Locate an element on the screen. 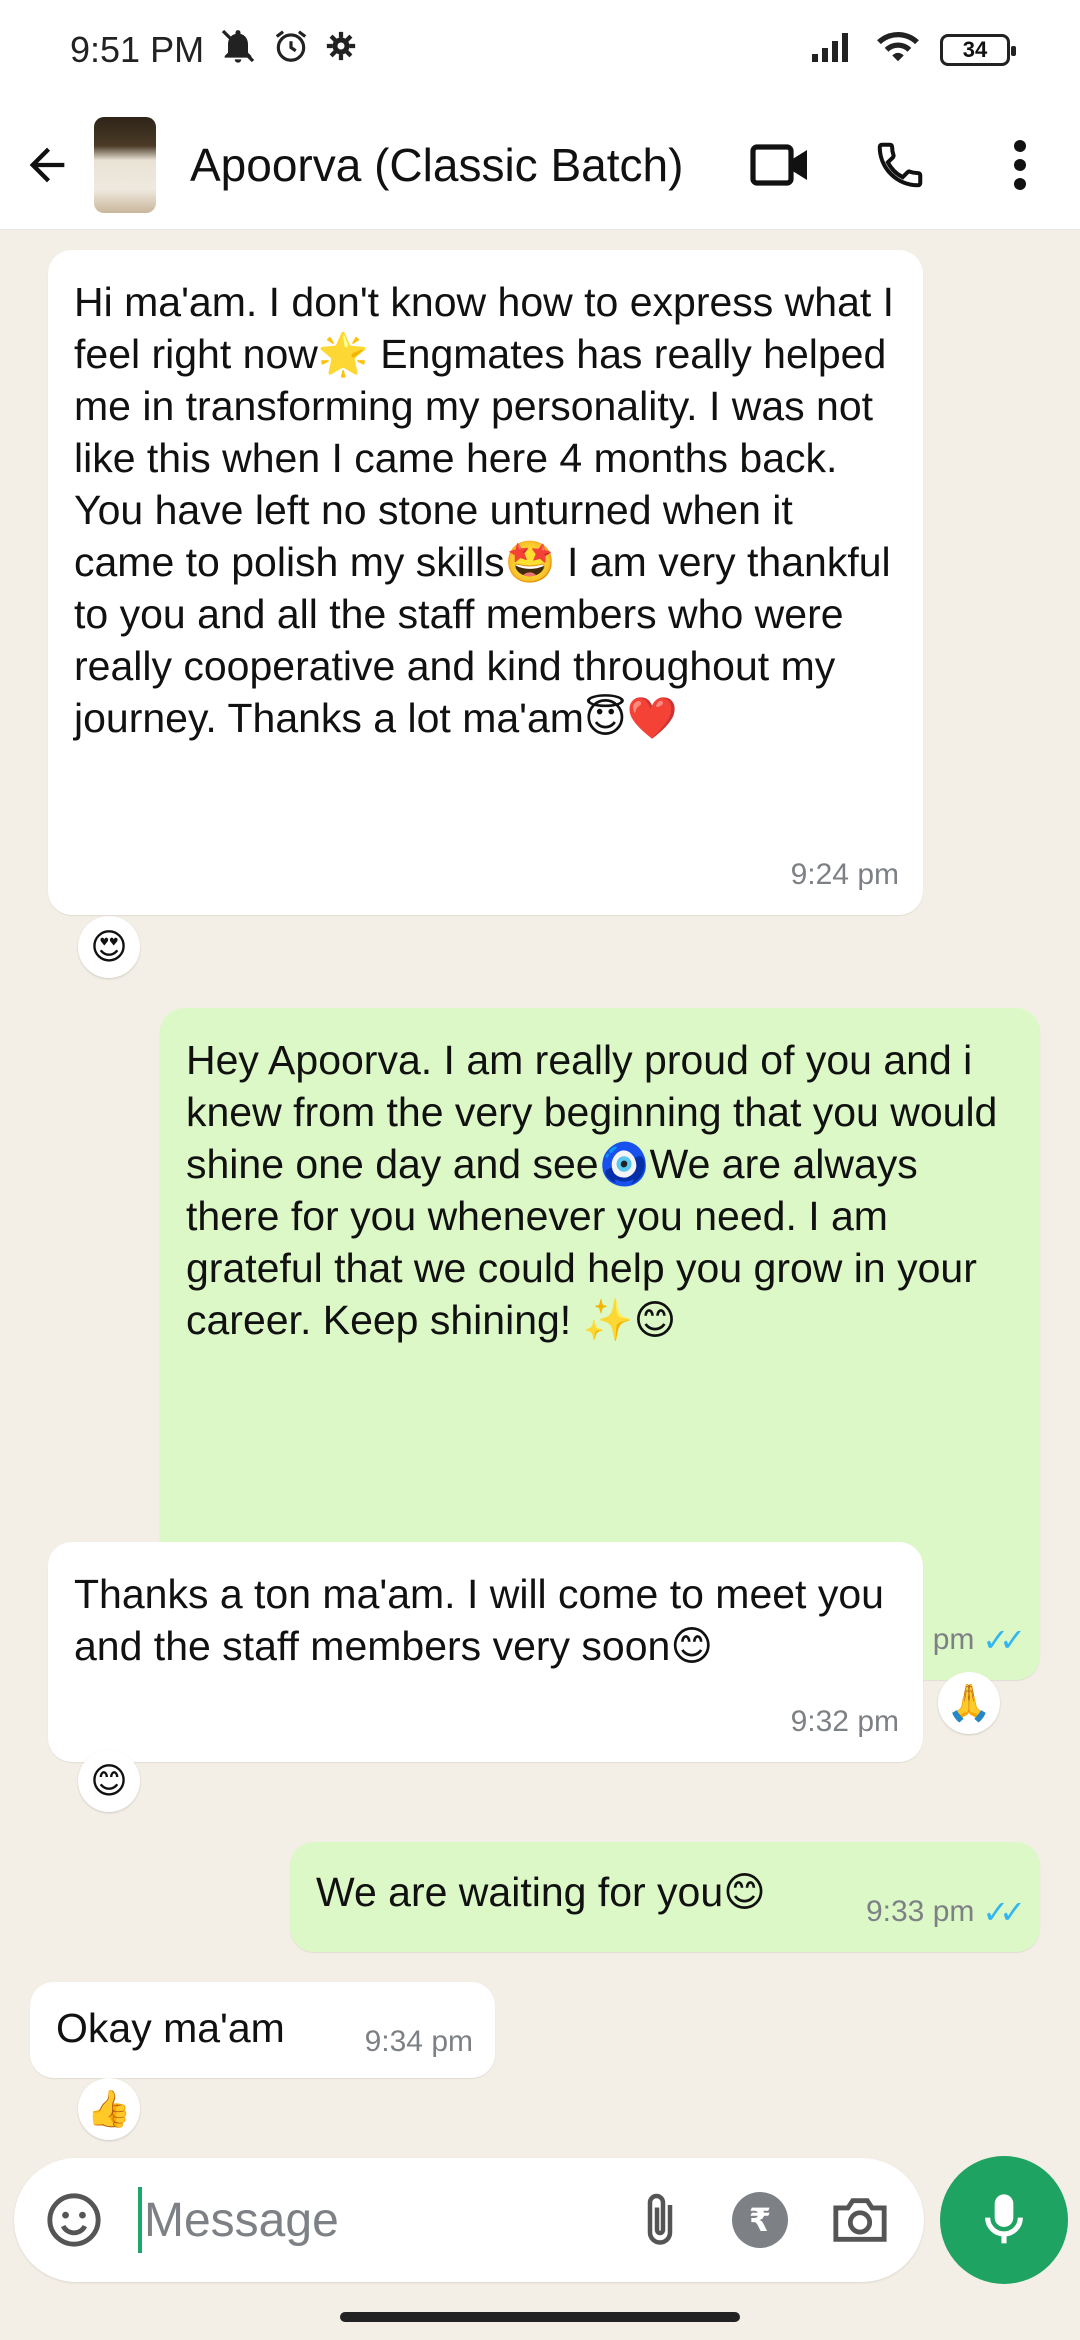 The image size is (1080, 2340). smiley-icon is located at coordinates (74, 2220).